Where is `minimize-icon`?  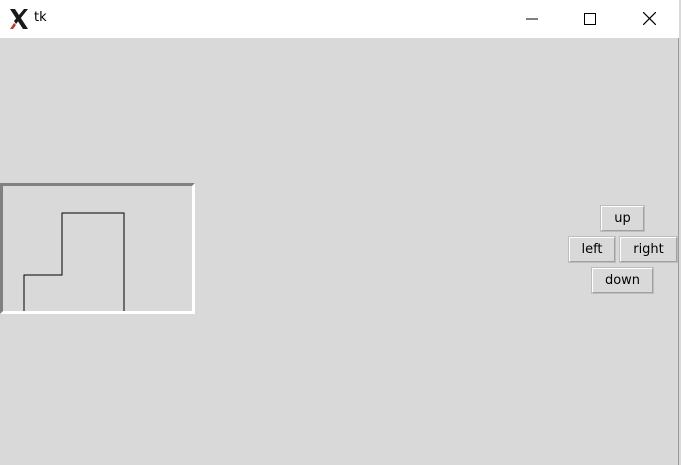 minimize-icon is located at coordinates (532, 19).